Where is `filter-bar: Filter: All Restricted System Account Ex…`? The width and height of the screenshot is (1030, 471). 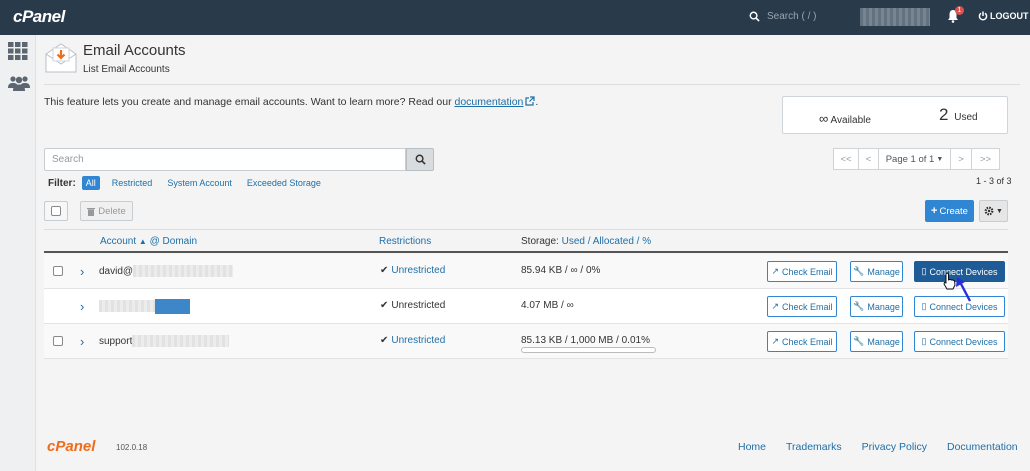
filter-bar: Filter: All Restricted System Account Ex… is located at coordinates (192, 183).